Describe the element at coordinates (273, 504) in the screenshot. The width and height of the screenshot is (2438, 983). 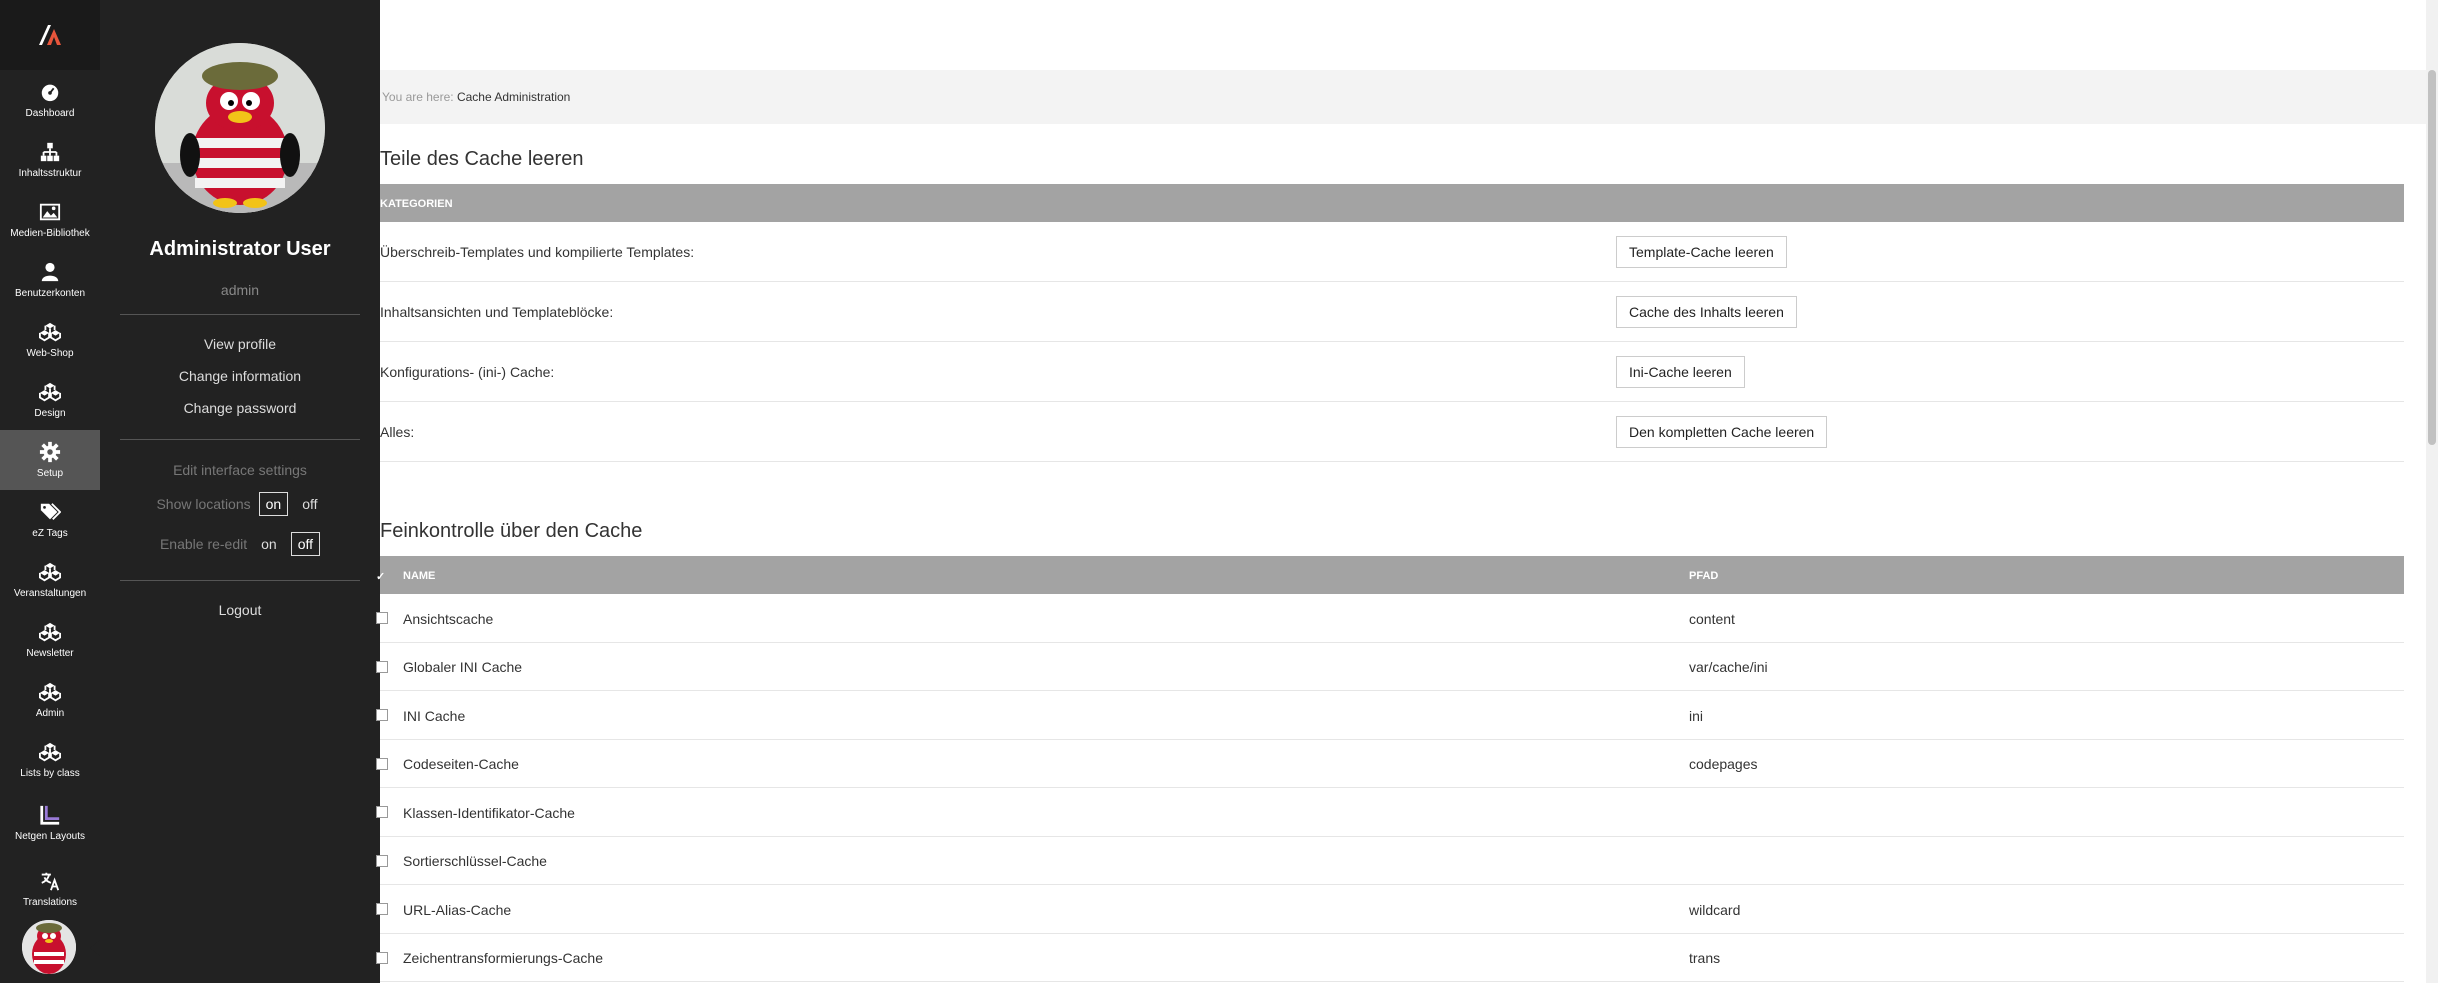
I see `show-locations-on: on` at that location.